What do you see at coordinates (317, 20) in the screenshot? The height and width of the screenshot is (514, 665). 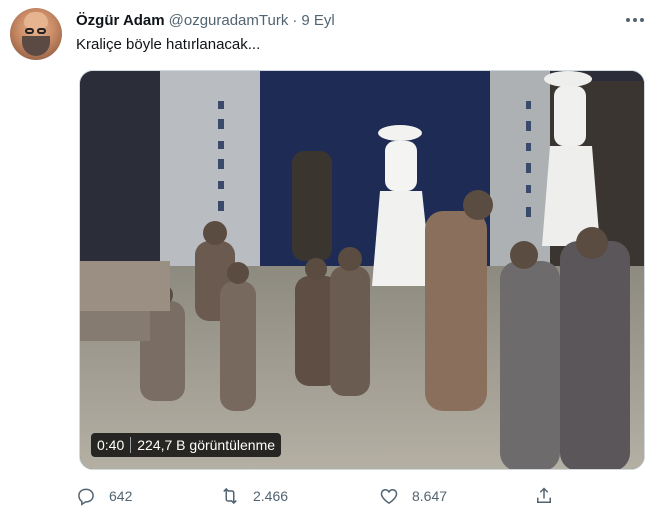 I see `tweet-date: 9 Eyl` at bounding box center [317, 20].